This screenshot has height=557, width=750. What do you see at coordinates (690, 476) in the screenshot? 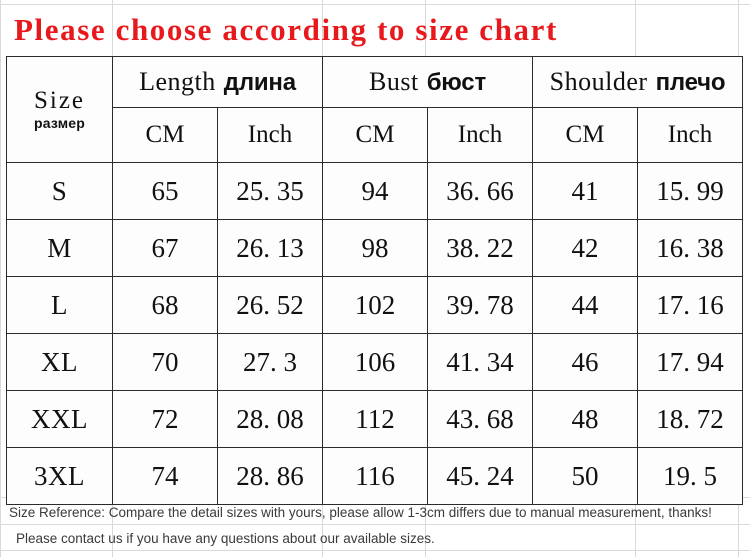
I see `cell-shoulder-inch: 19. 5` at bounding box center [690, 476].